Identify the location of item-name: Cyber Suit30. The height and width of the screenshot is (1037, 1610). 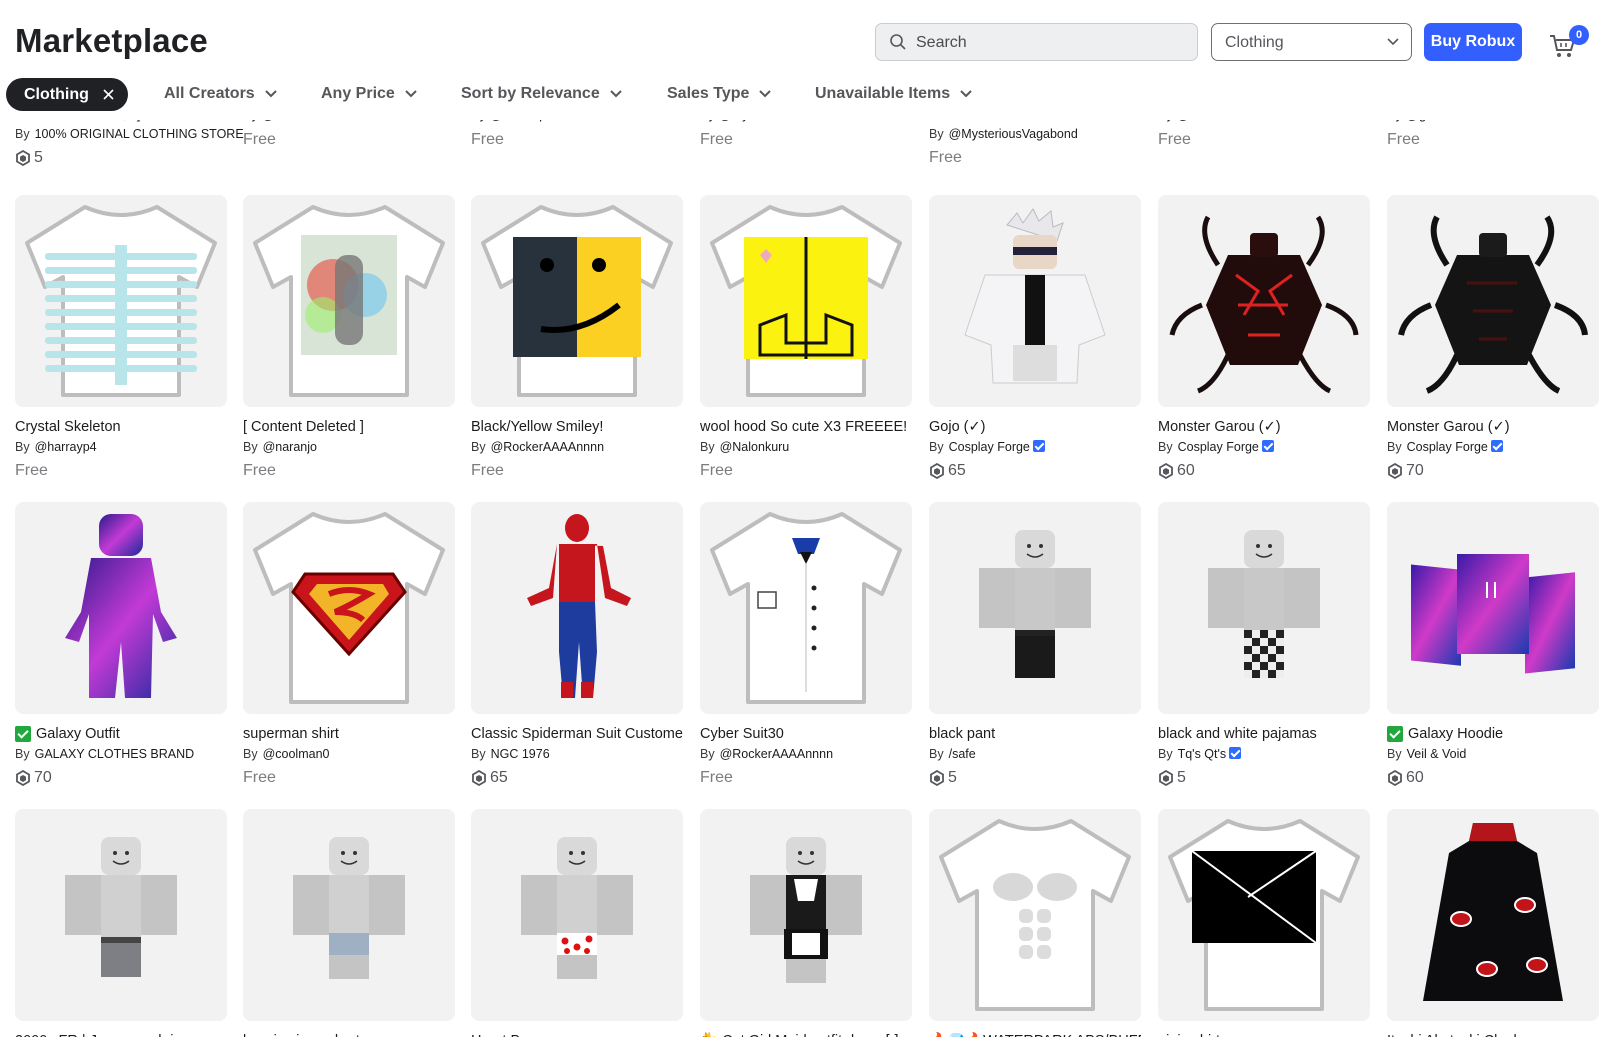
(806, 733).